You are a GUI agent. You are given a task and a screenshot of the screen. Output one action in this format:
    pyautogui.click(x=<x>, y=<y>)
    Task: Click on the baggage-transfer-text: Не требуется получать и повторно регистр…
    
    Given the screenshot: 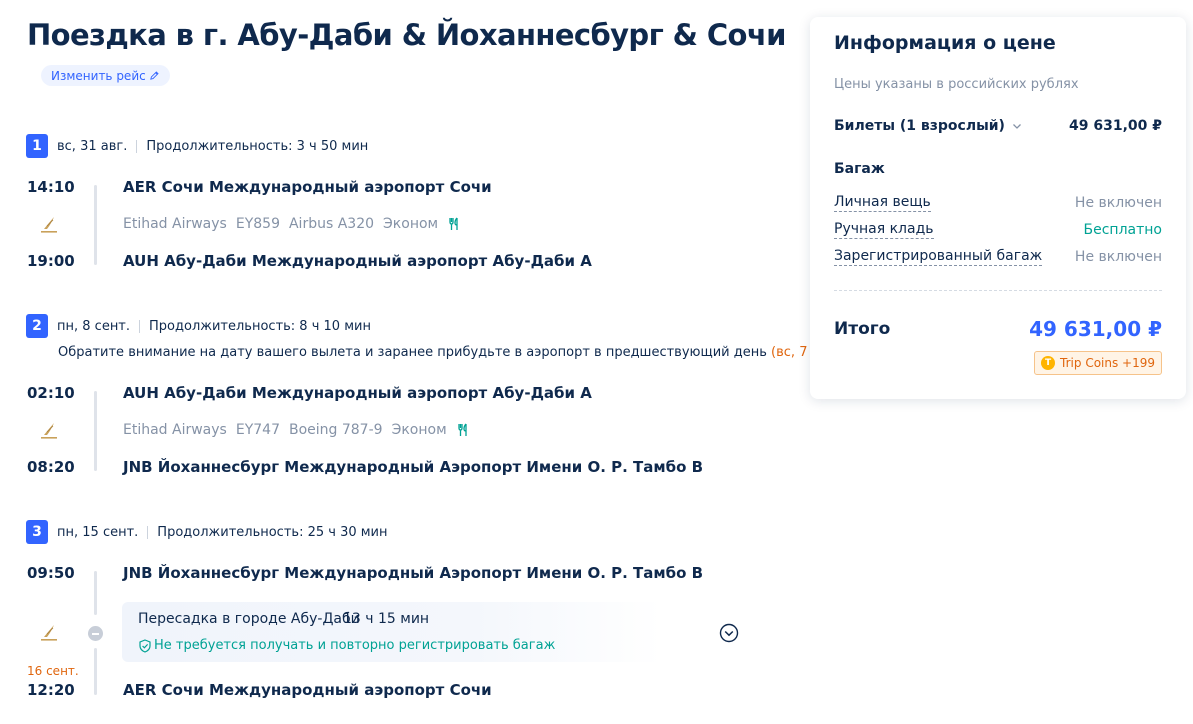 What is the action you would take?
    pyautogui.click(x=355, y=645)
    